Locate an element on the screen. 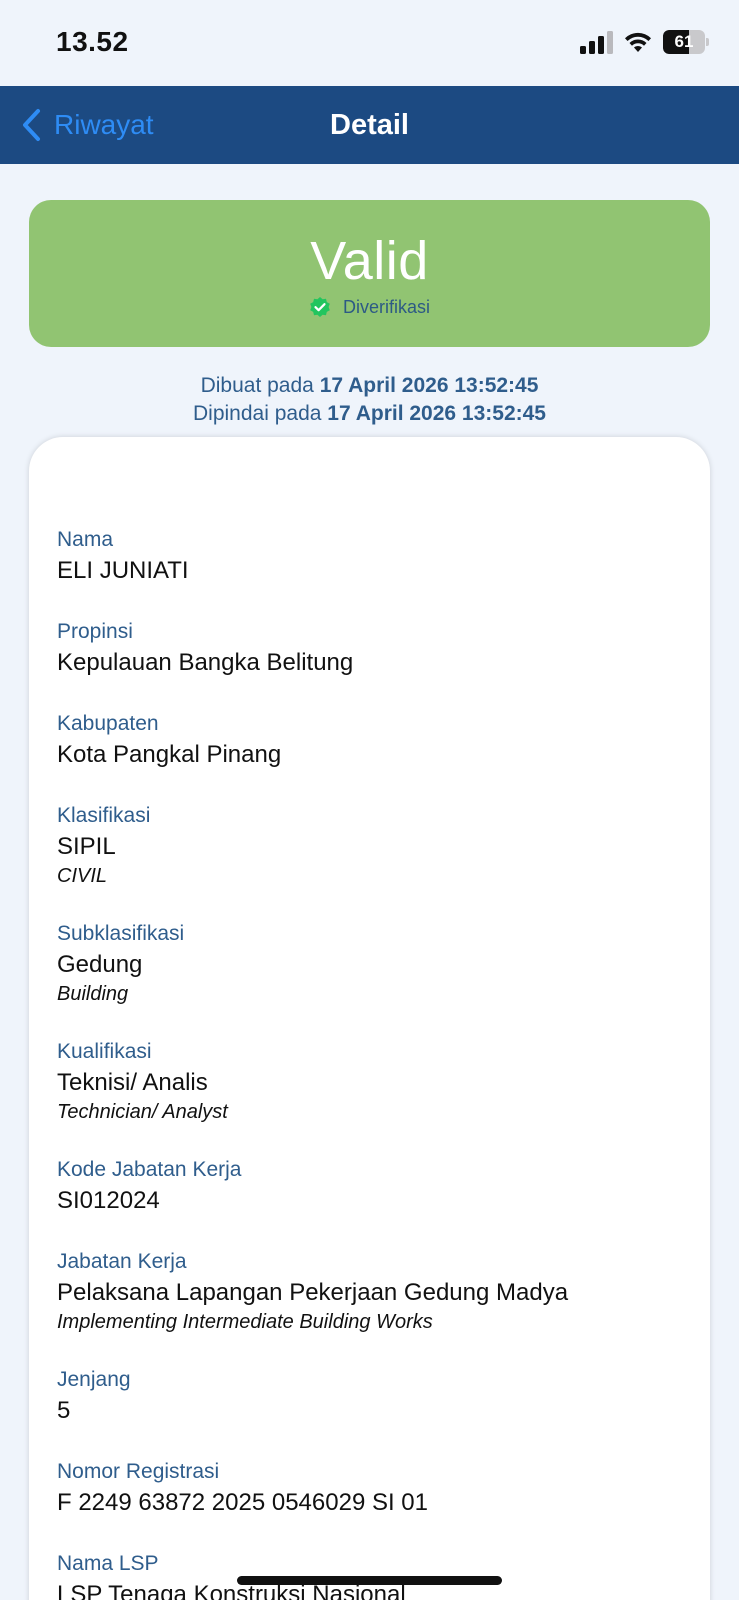 The width and height of the screenshot is (739, 1600). created-at-prefix: Dibuat pada is located at coordinates (257, 385).